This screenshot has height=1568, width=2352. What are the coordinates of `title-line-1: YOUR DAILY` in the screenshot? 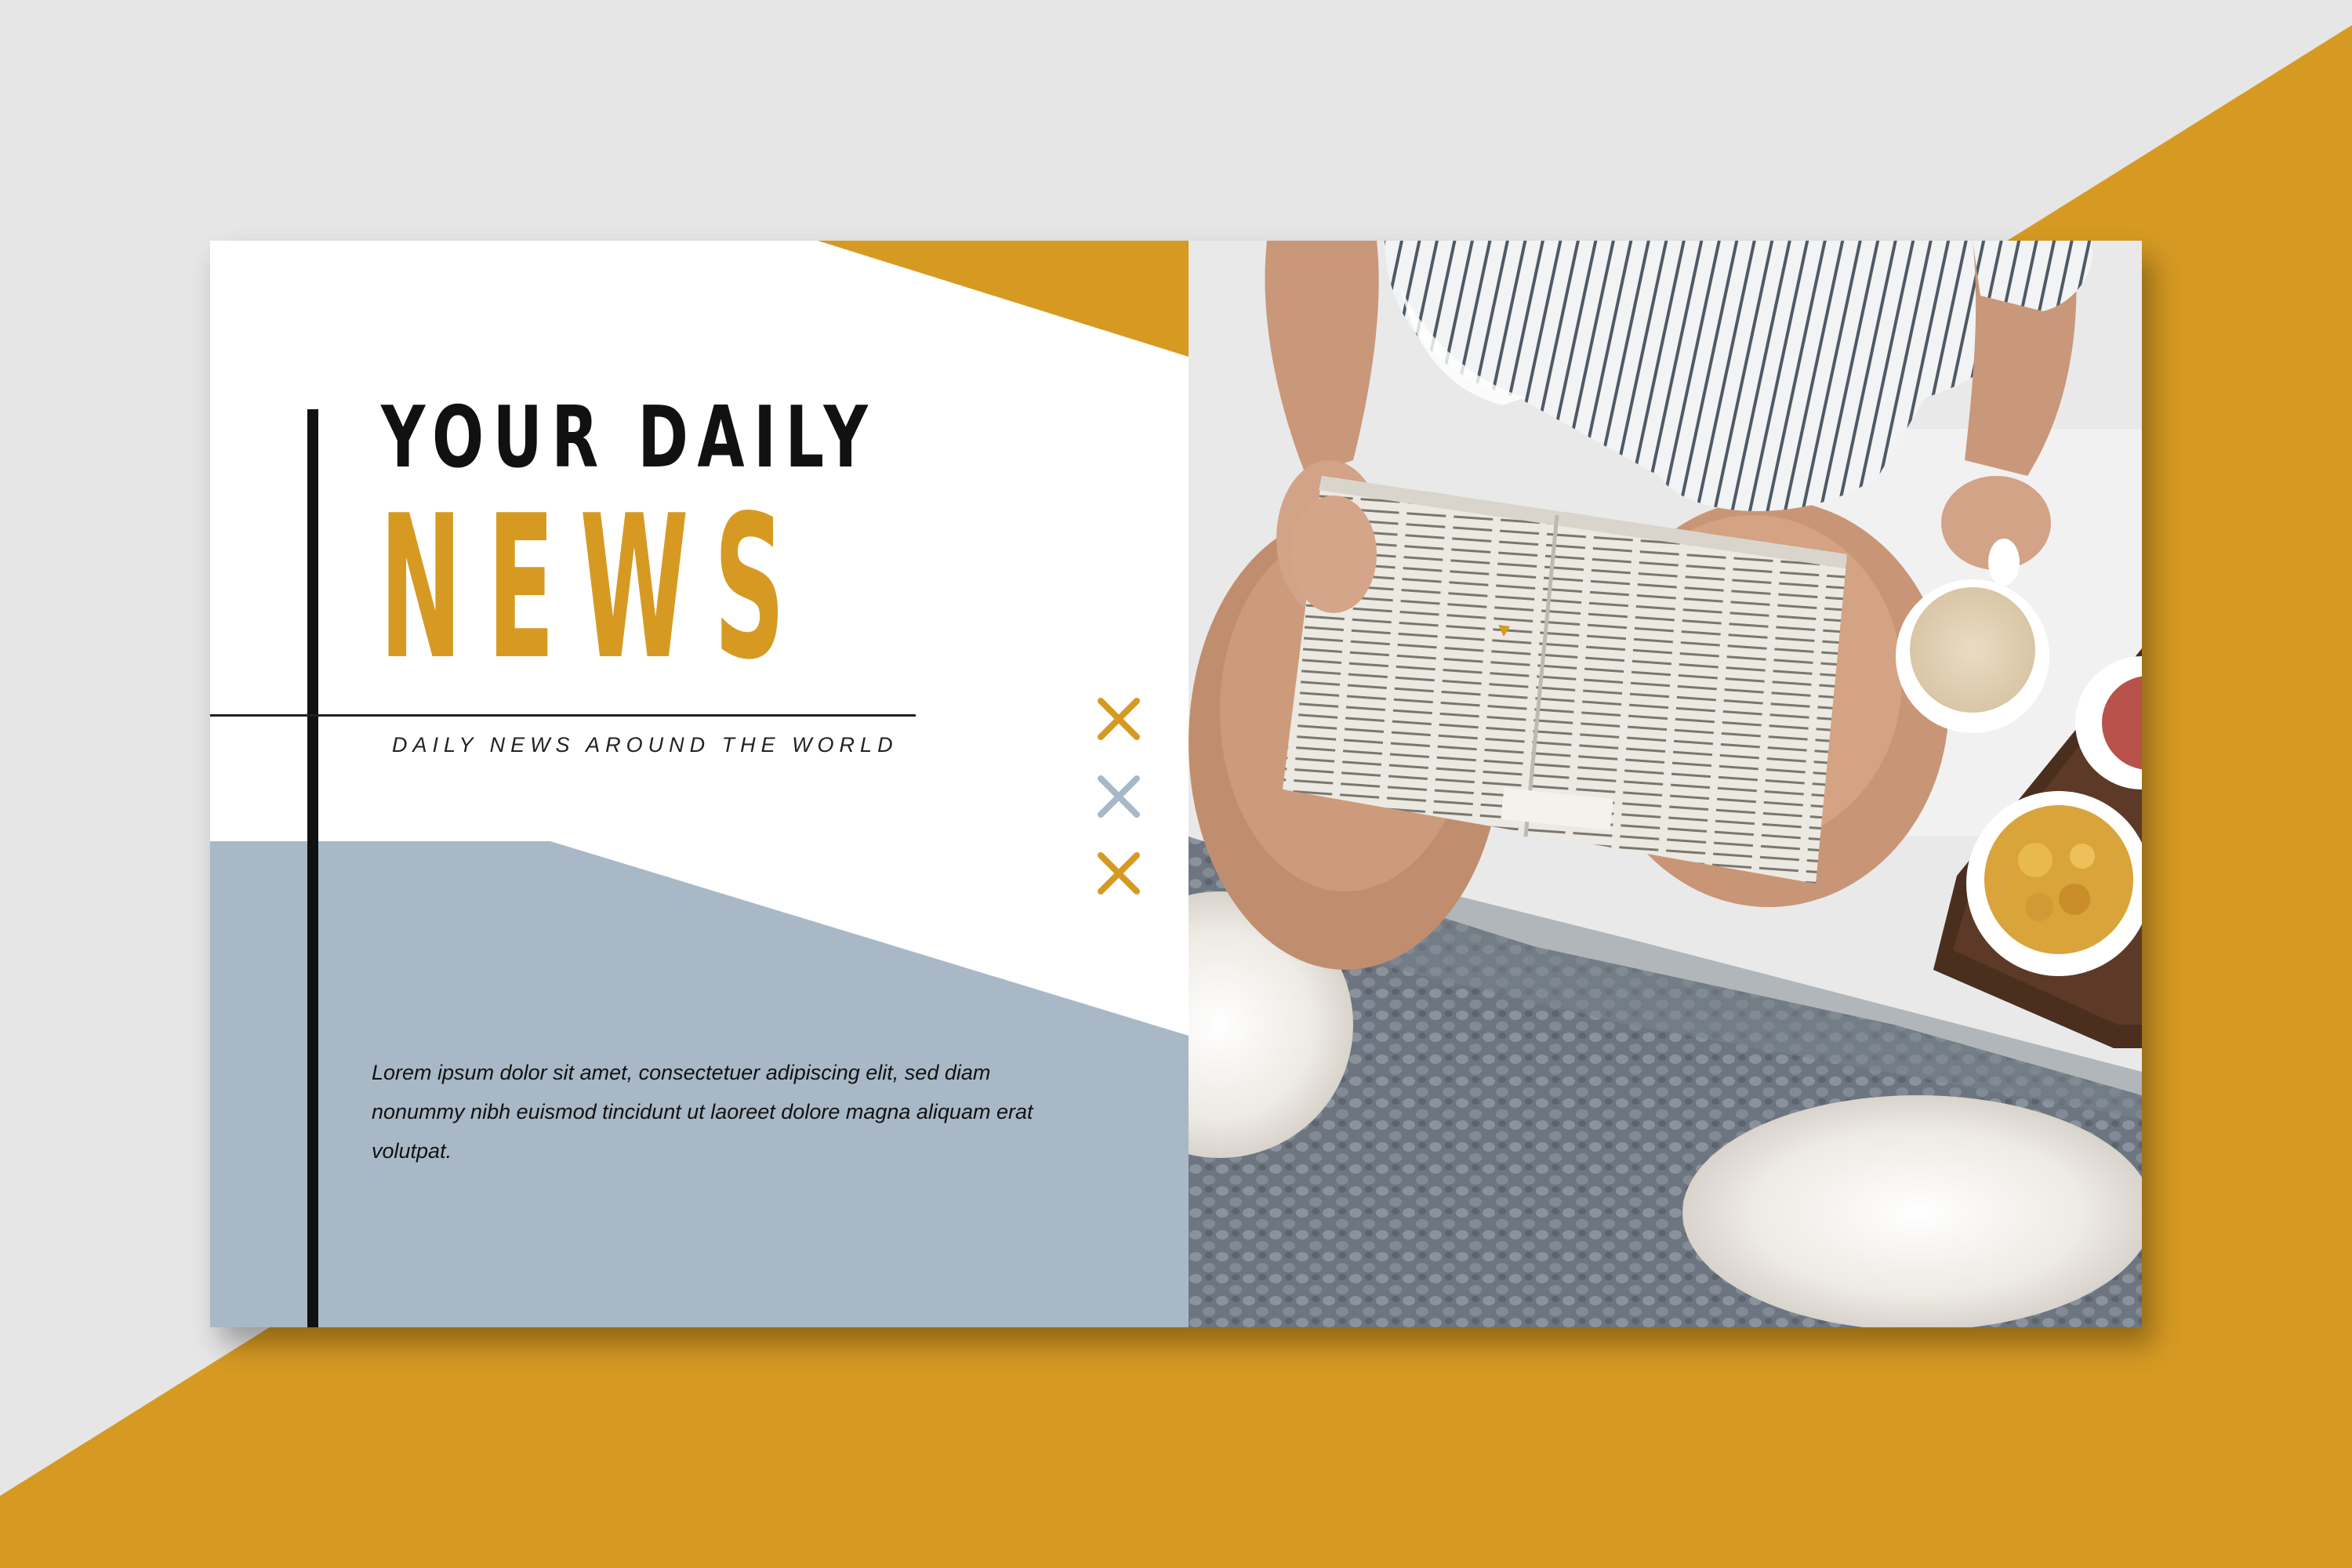 It's located at (629, 438).